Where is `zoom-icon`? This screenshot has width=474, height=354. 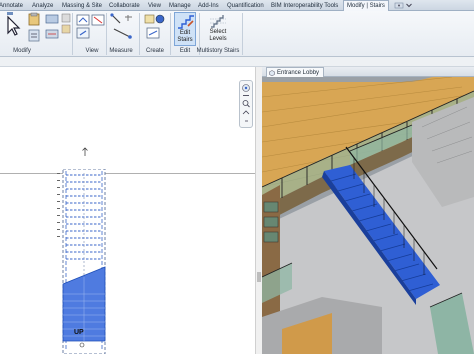 zoom-icon is located at coordinates (246, 103).